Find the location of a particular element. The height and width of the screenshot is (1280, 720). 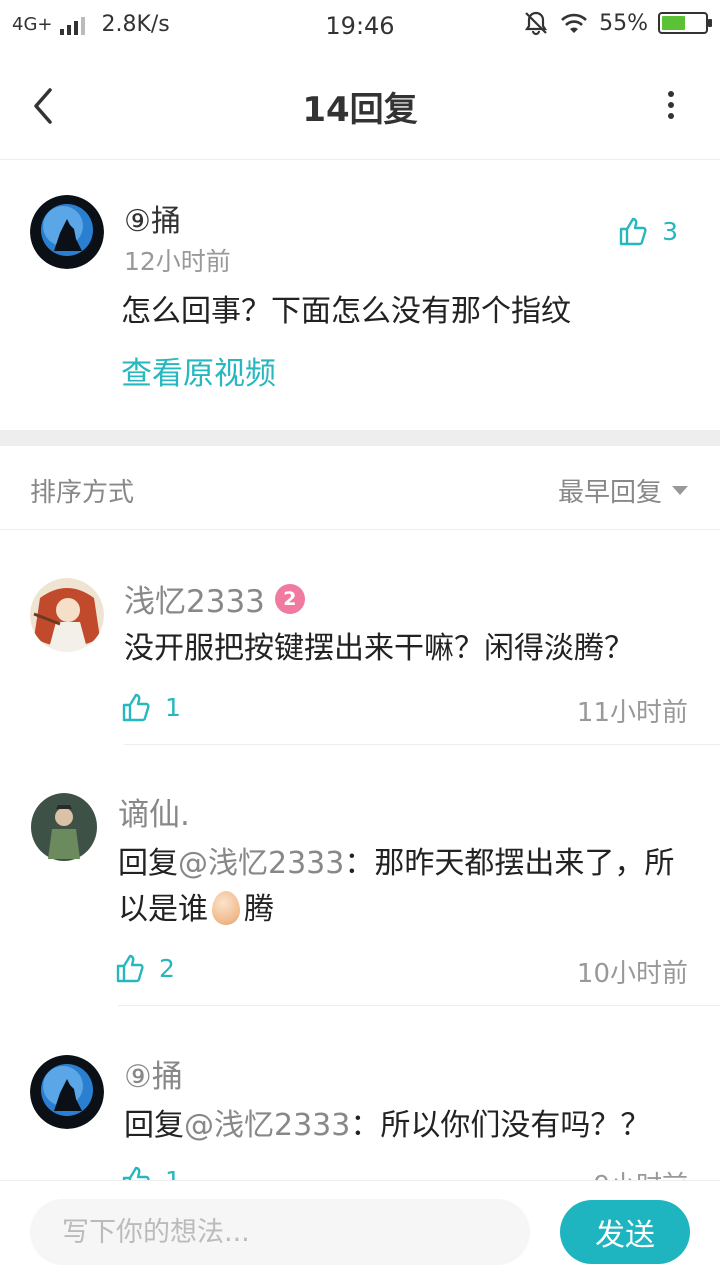

egg-emoji-icon is located at coordinates (226, 908).